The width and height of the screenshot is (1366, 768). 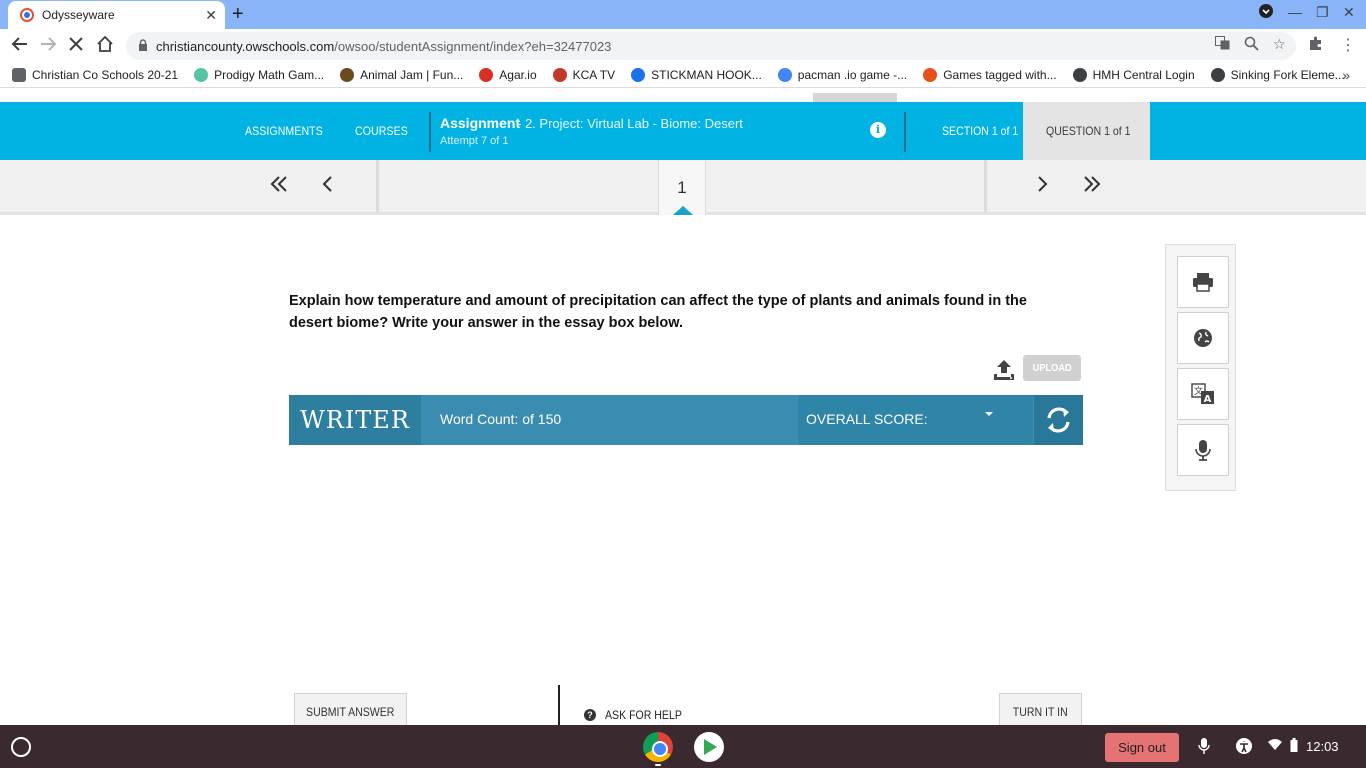 What do you see at coordinates (518, 75) in the screenshot?
I see `bookmark-label: Agar.io` at bounding box center [518, 75].